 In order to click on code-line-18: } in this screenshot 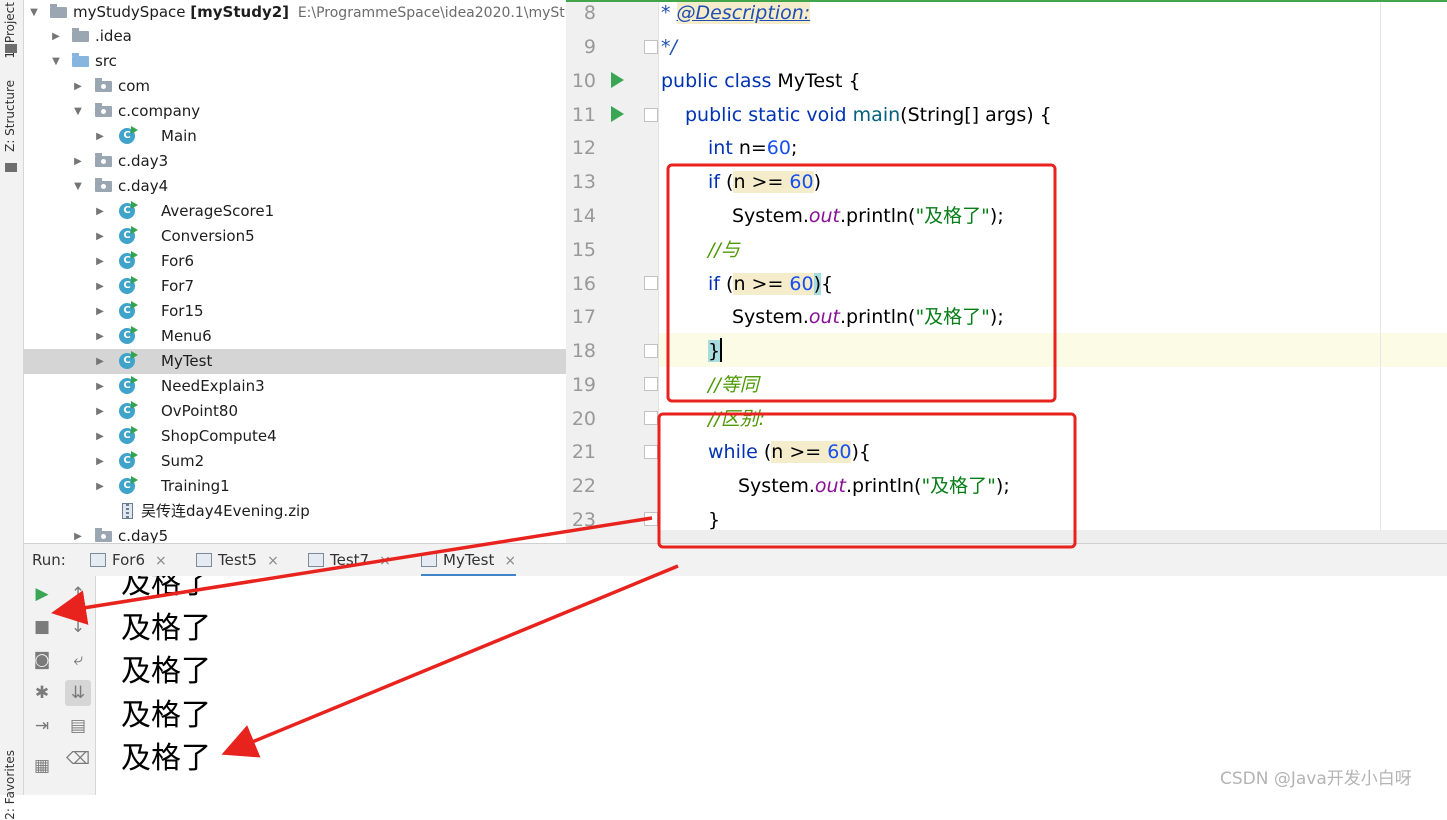, I will do `click(715, 350)`.